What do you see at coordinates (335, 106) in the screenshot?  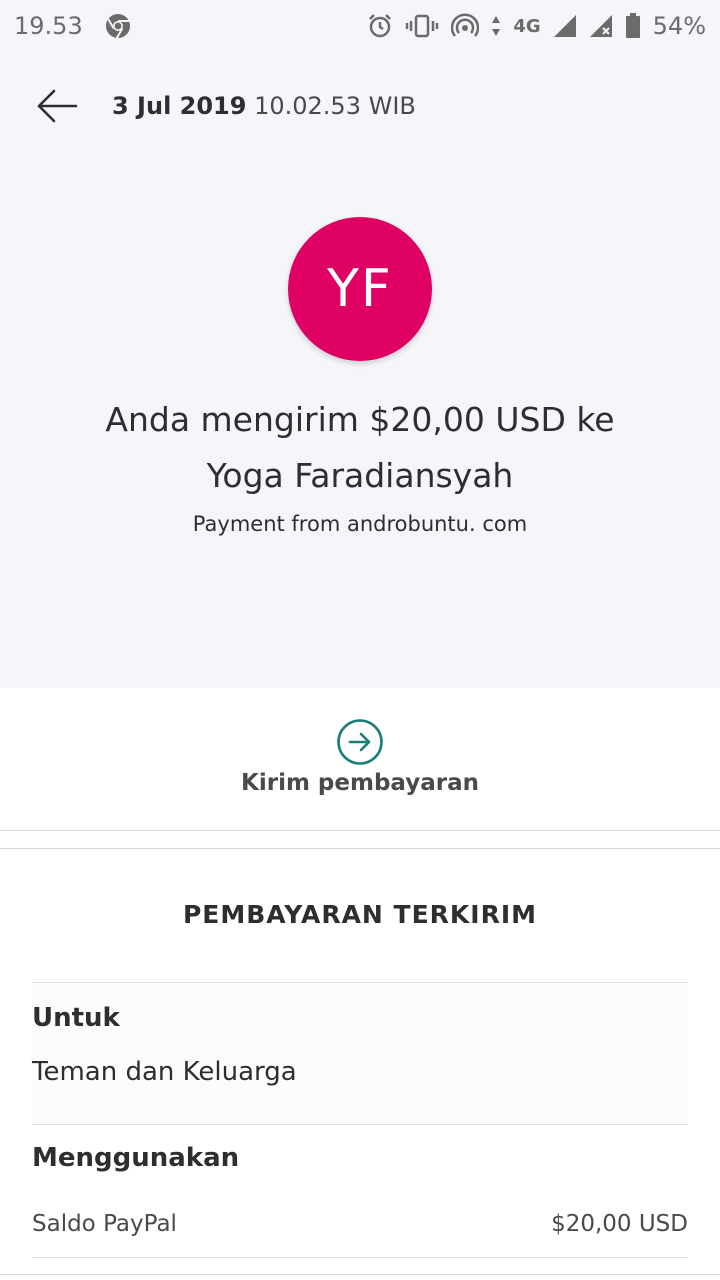 I see `transaction-time: 10.02.53 WIB` at bounding box center [335, 106].